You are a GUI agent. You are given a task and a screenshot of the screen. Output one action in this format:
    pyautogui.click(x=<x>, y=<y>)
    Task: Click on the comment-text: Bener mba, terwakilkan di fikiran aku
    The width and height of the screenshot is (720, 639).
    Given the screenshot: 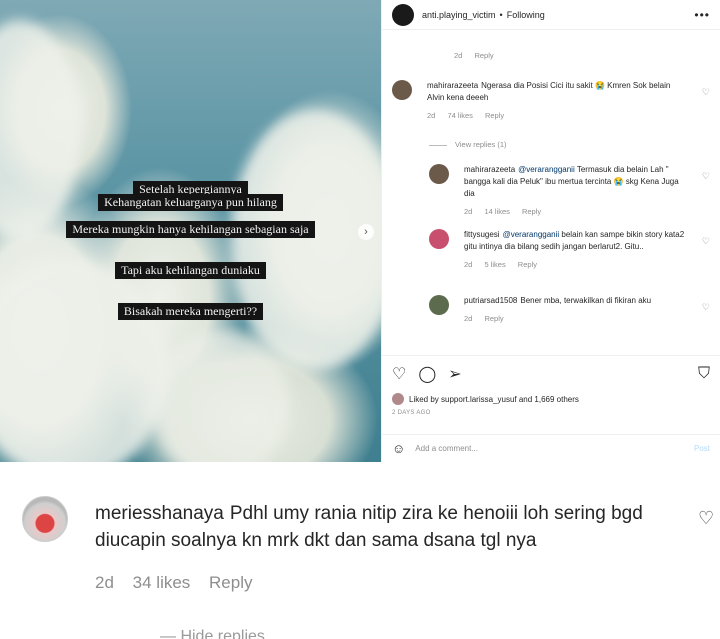 What is the action you would take?
    pyautogui.click(x=586, y=300)
    